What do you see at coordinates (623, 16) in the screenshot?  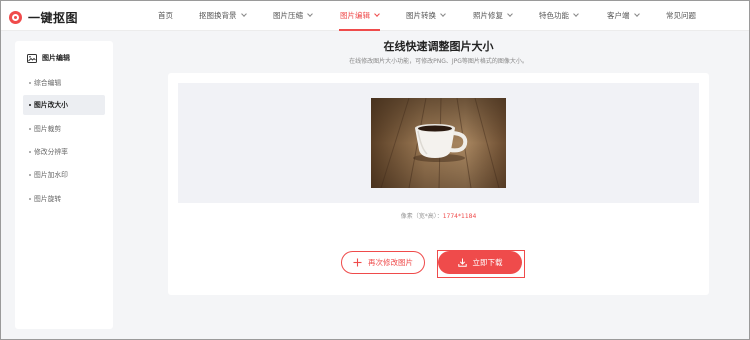 I see `nav-item-client: 客户端` at bounding box center [623, 16].